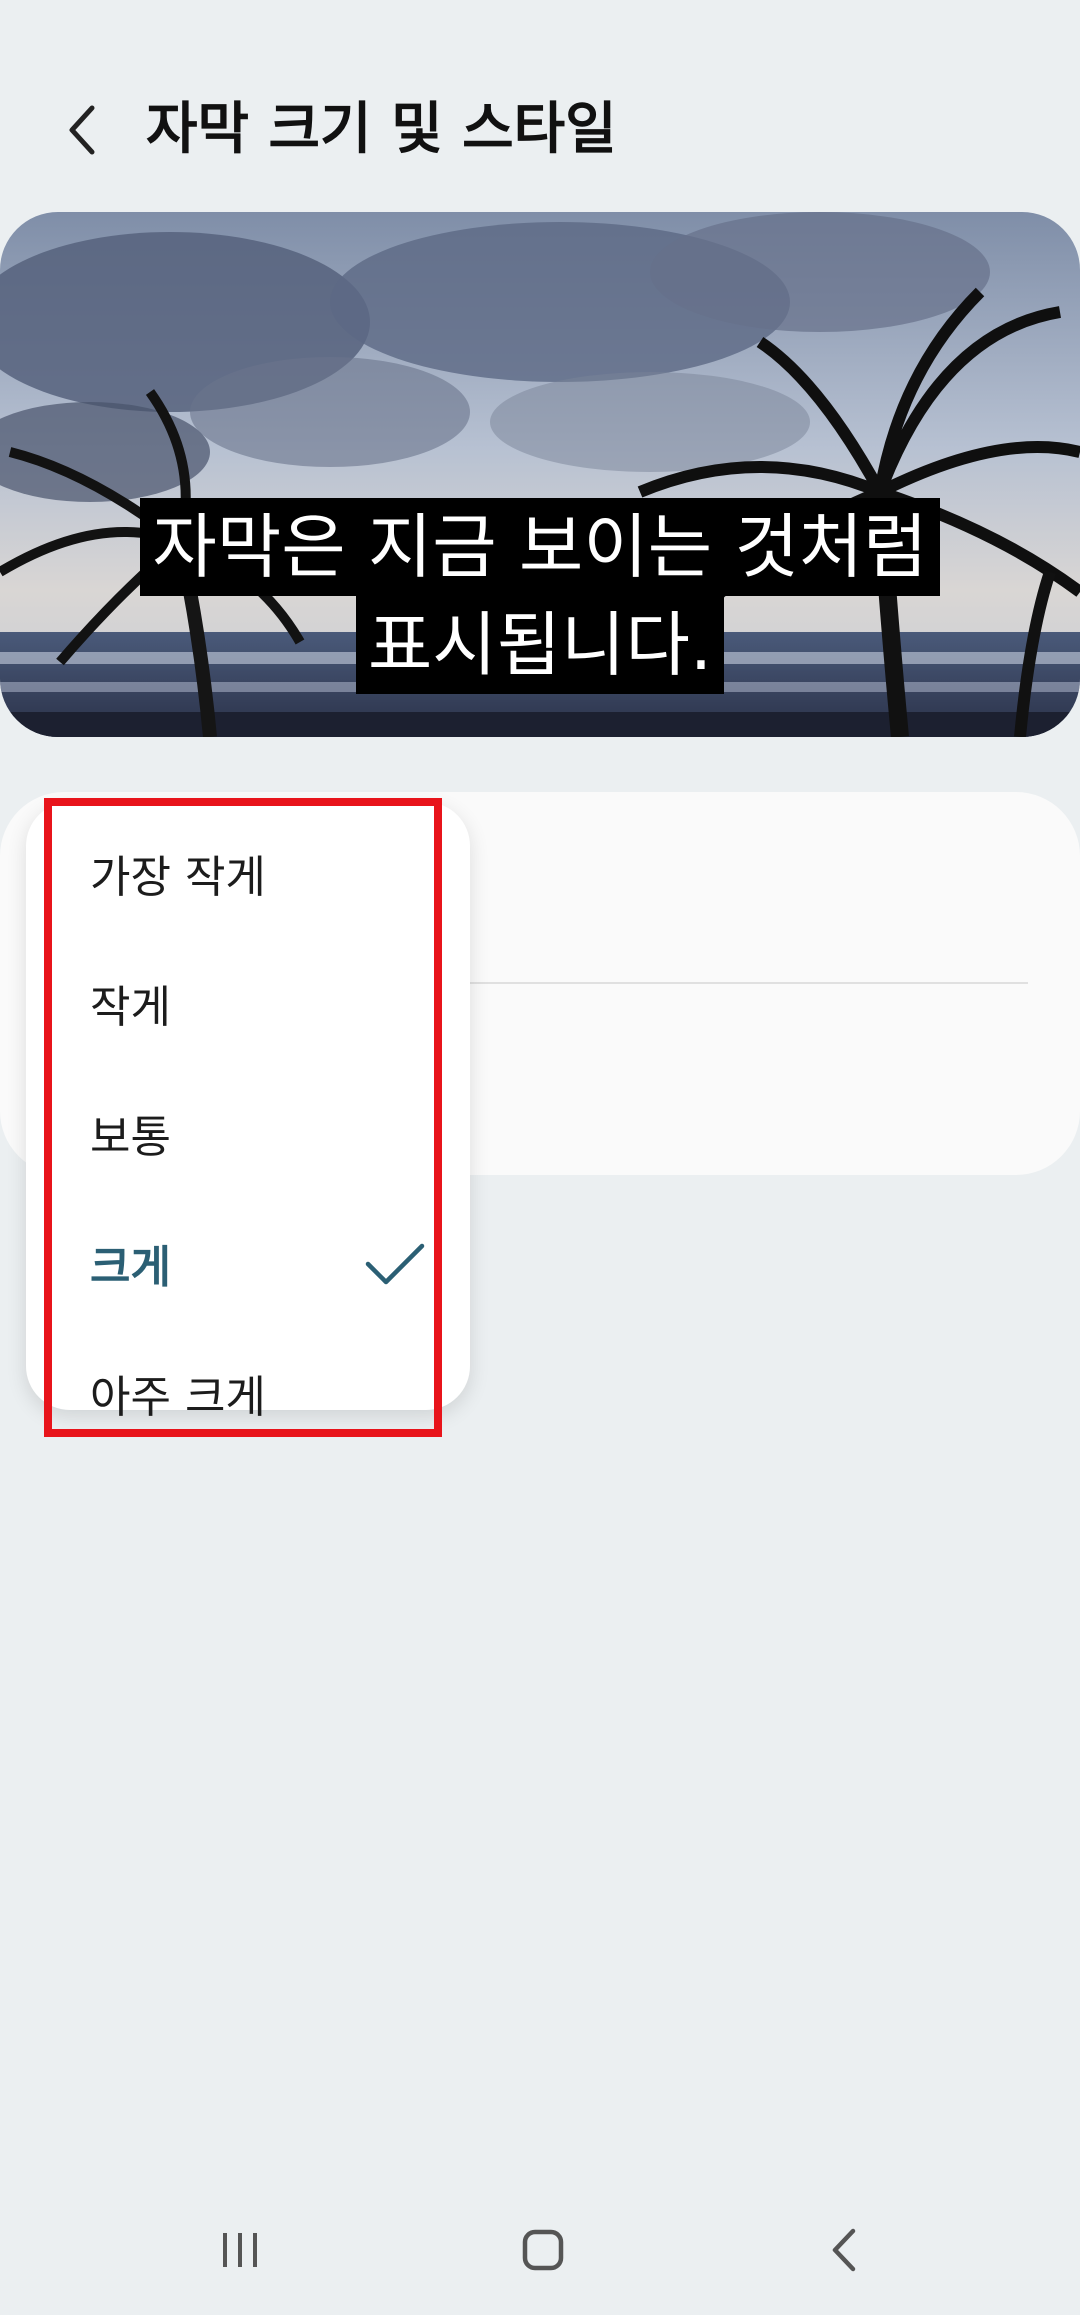 This screenshot has width=1080, height=2315. I want to click on chevron-left-icon, so click(82, 130).